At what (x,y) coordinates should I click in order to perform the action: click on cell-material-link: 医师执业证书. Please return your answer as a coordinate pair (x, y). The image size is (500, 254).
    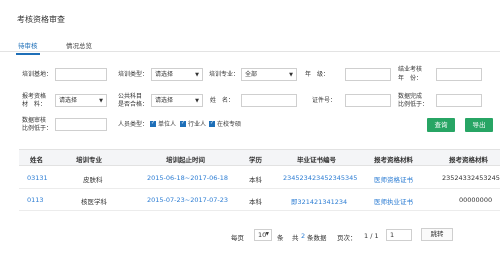
    Looking at the image, I should click on (393, 201).